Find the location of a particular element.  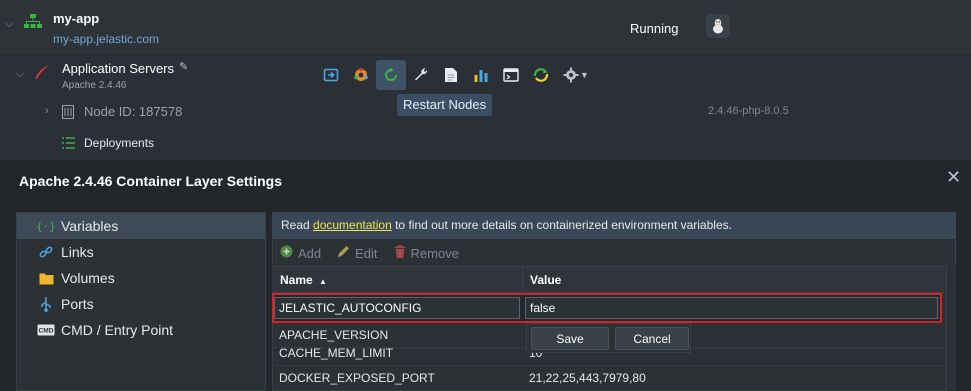

nav-item-label: Variables is located at coordinates (90, 226).